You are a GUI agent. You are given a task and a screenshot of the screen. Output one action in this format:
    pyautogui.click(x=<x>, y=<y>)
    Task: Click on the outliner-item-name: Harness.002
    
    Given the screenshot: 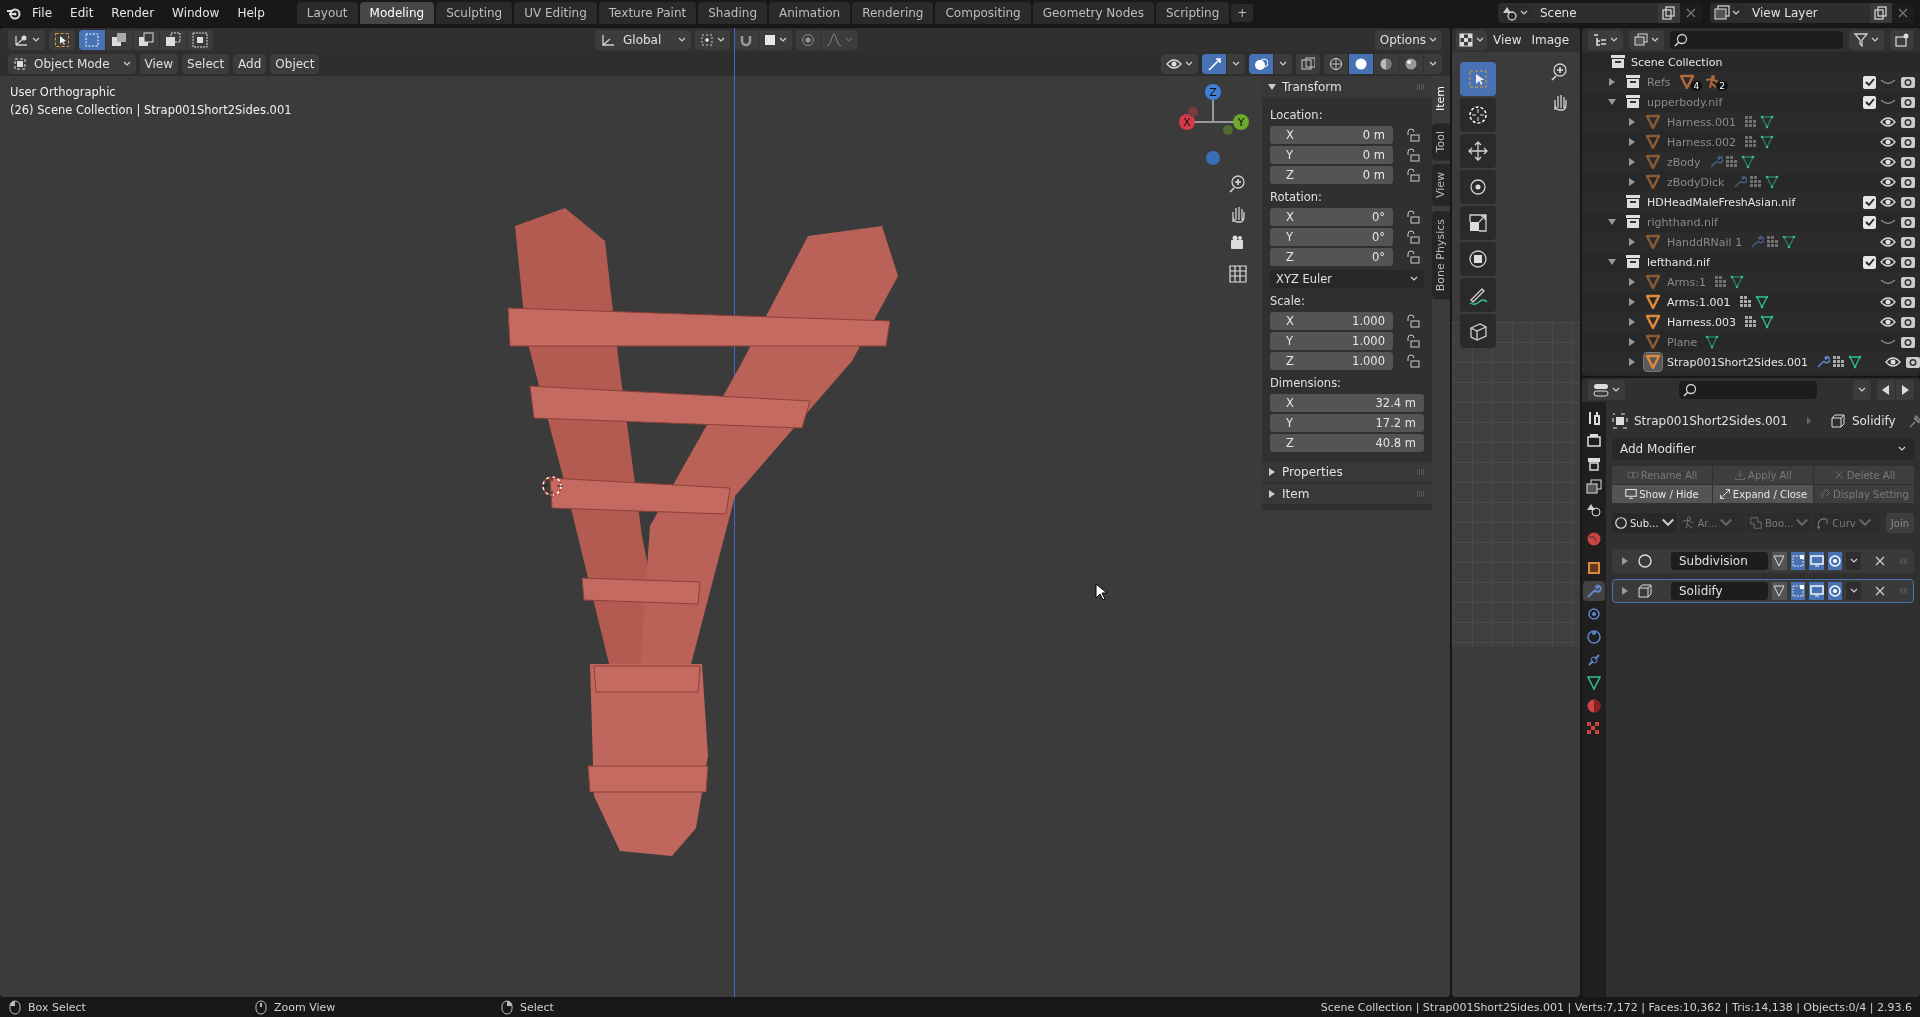 What is the action you would take?
    pyautogui.click(x=1702, y=142)
    